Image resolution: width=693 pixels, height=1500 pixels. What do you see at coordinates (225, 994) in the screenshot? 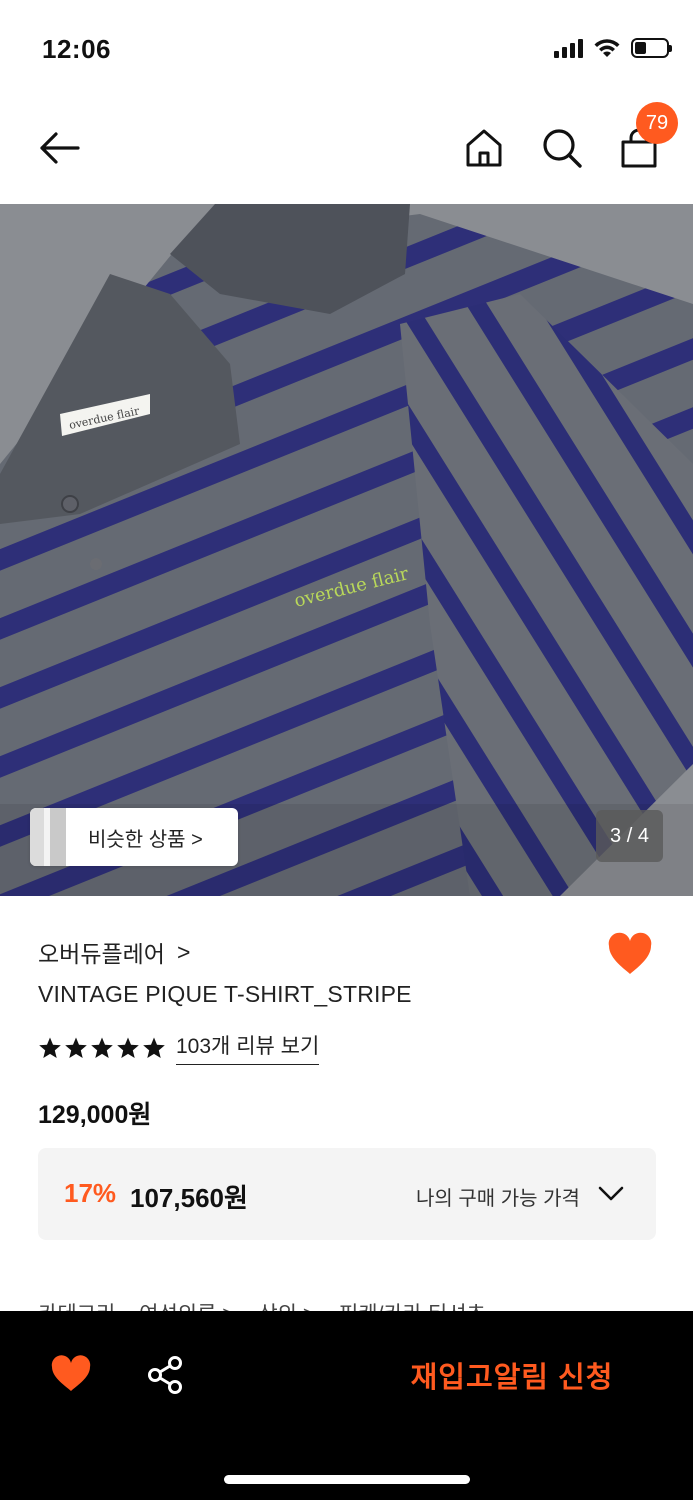
I see `product-name: VINTAGE PIQUE T-SHIRT_STRIPE` at bounding box center [225, 994].